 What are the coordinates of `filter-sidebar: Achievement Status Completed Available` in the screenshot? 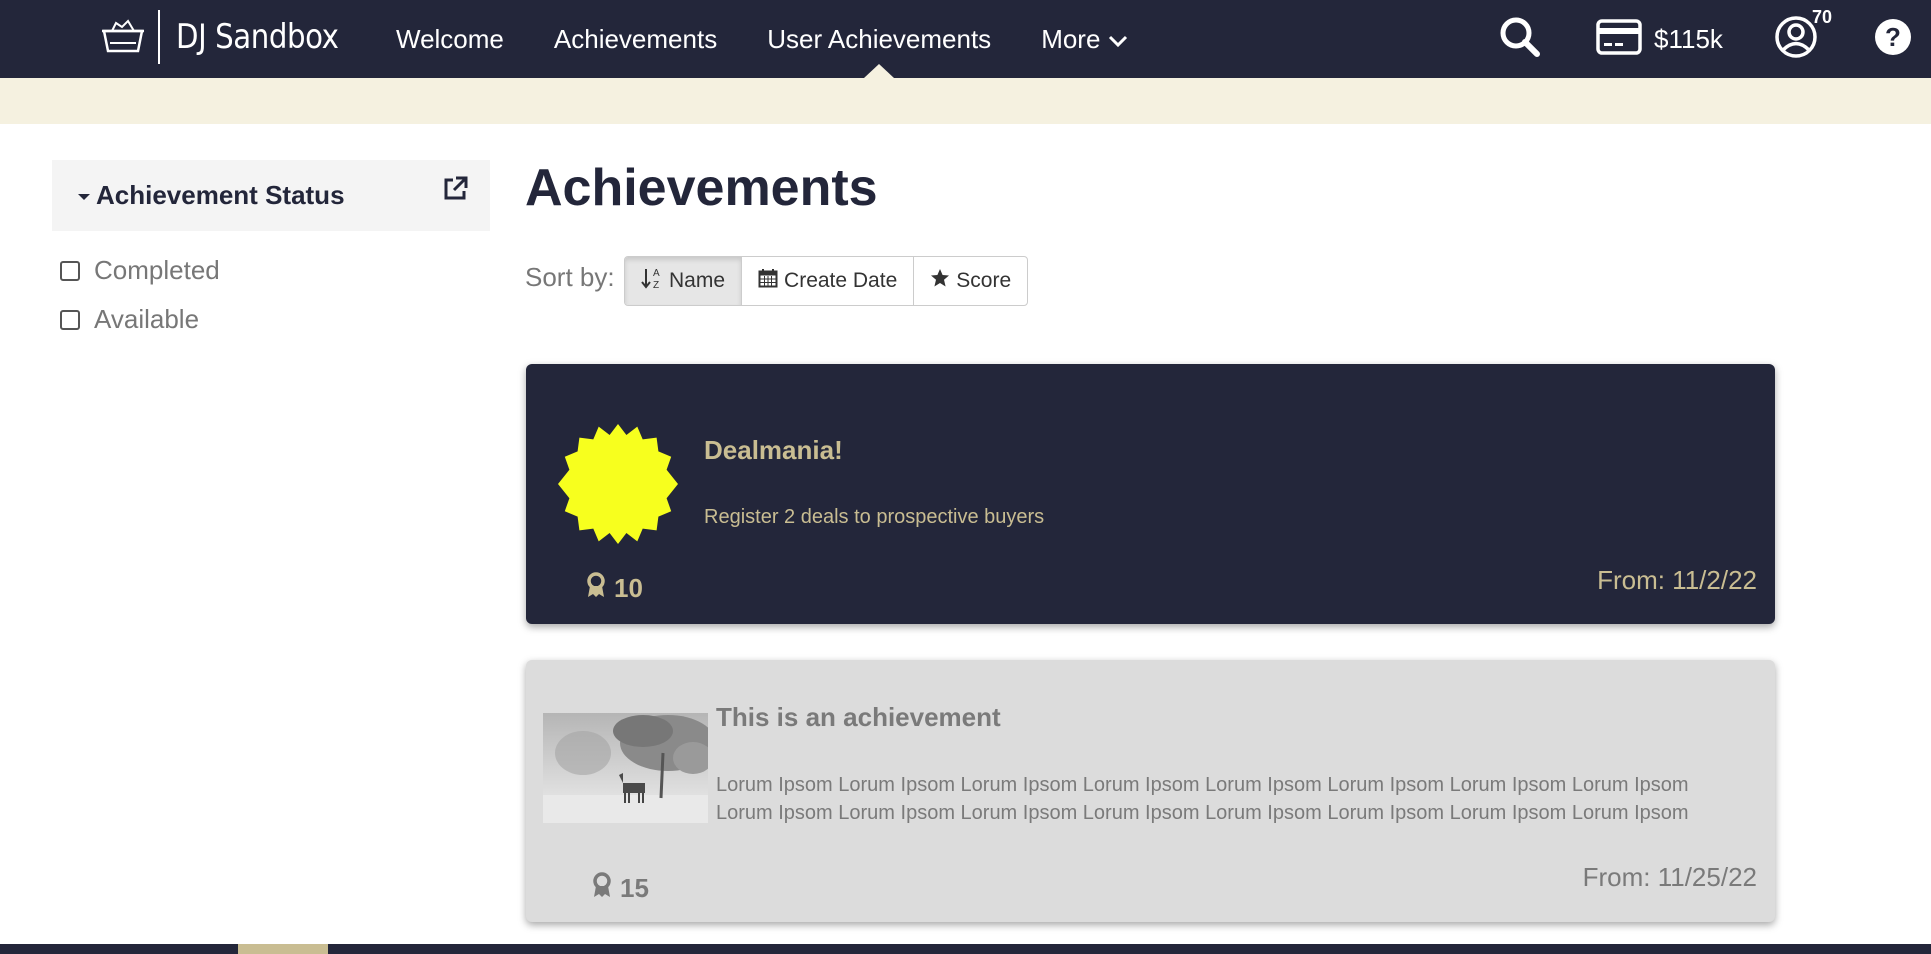 It's located at (271, 247).